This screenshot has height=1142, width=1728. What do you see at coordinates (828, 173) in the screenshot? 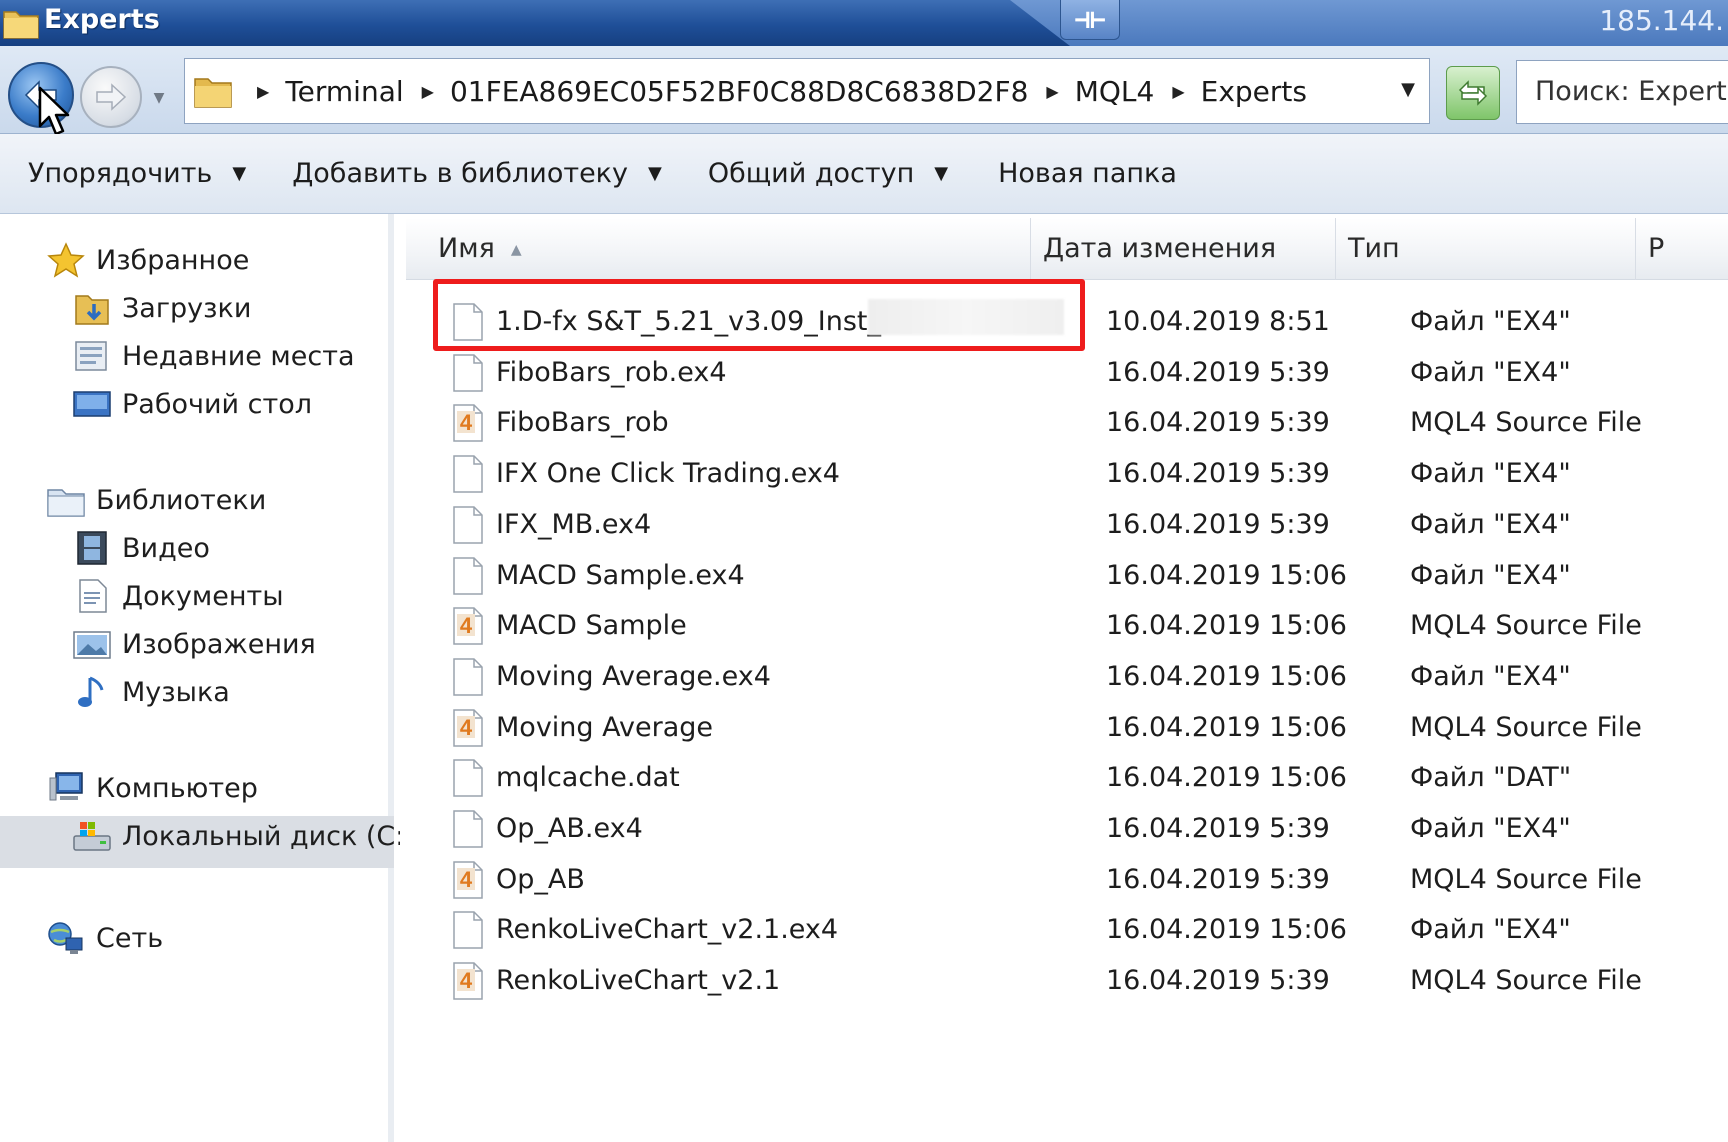
I see `share-button: Общий доступ ▼` at bounding box center [828, 173].